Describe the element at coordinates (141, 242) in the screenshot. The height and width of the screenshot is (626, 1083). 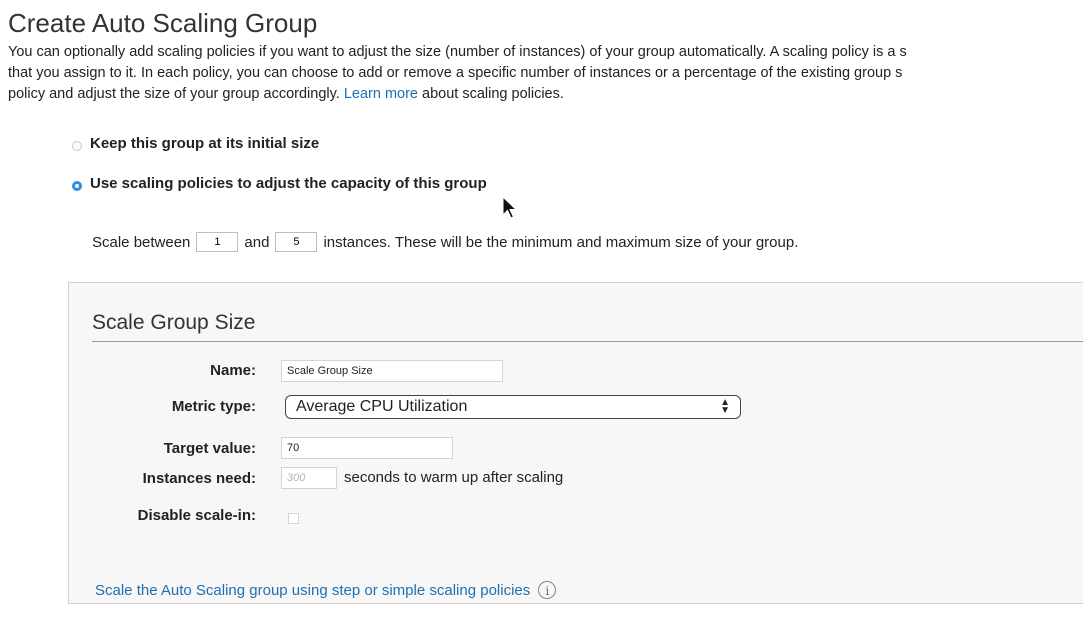
I see `scale-range-prefix: Scale between` at that location.